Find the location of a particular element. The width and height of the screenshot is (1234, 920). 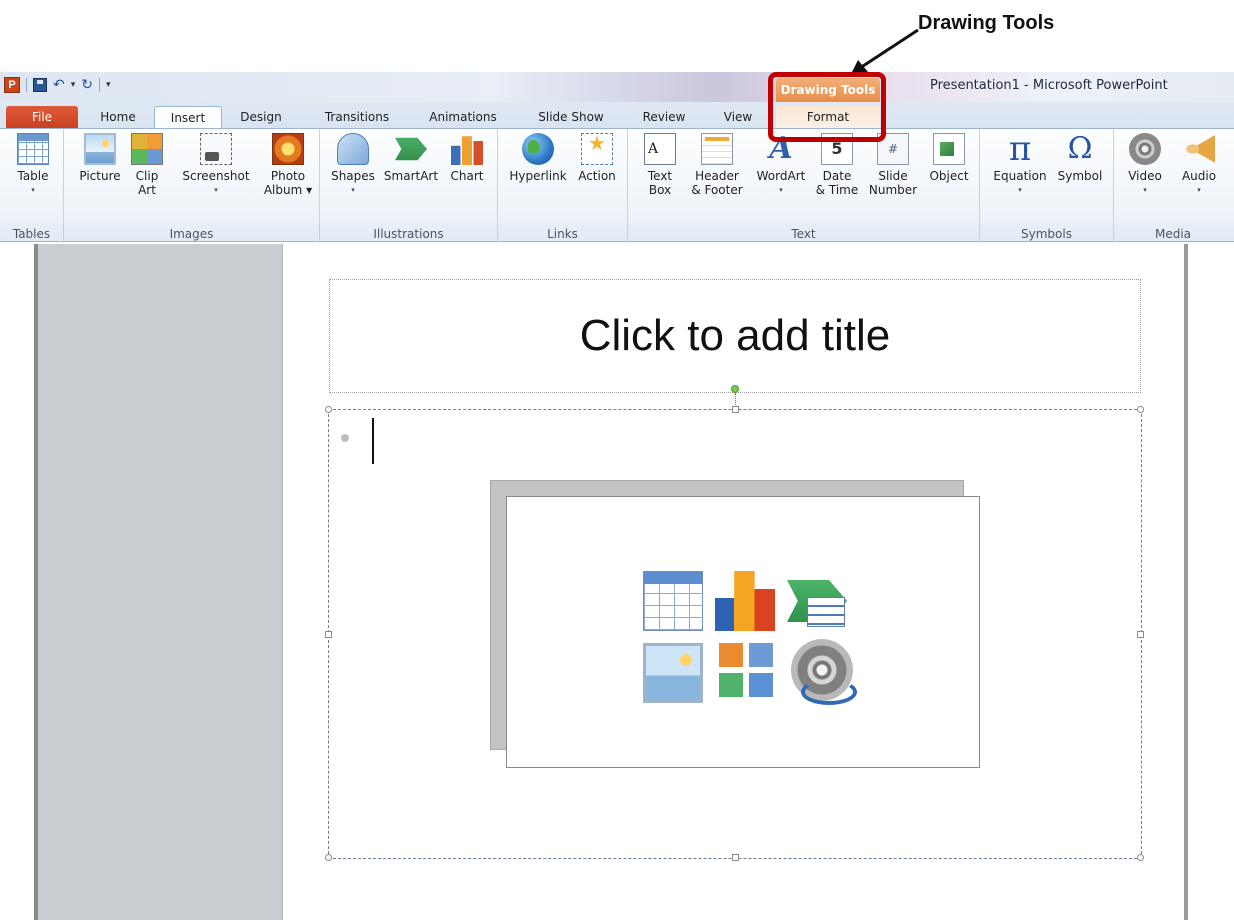

tab-slide-show: Slide Show is located at coordinates (571, 117).